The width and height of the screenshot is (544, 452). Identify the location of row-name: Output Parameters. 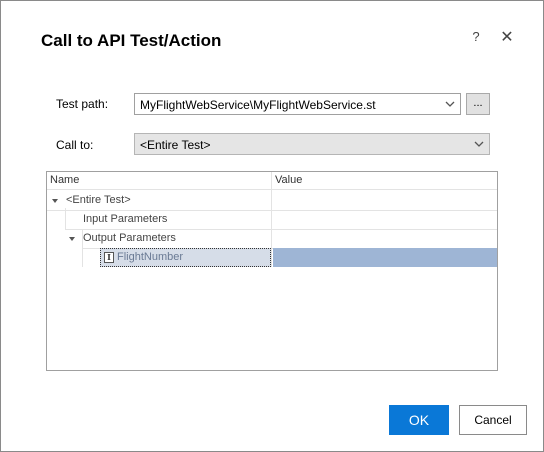
(129, 238).